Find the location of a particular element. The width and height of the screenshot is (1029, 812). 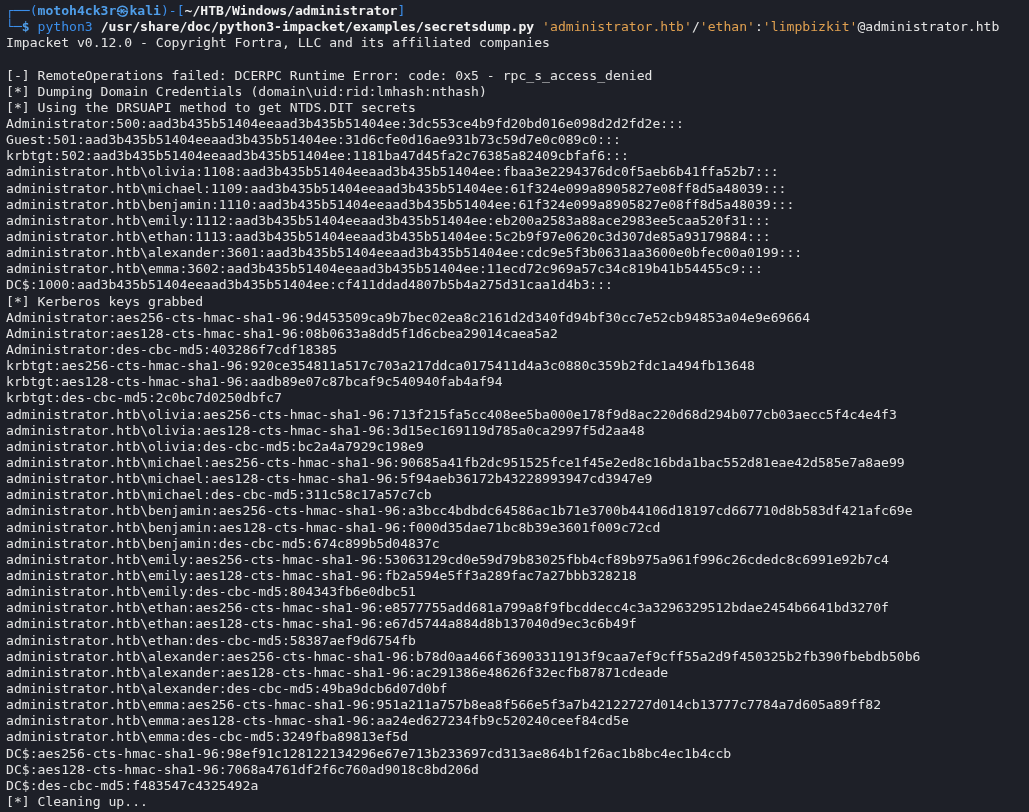

output-line: administrator.htb\alexander:aes128-cts-hmac-sha1-96:ac291386e48626f32ecfb87871cdeade is located at coordinates (338, 672).